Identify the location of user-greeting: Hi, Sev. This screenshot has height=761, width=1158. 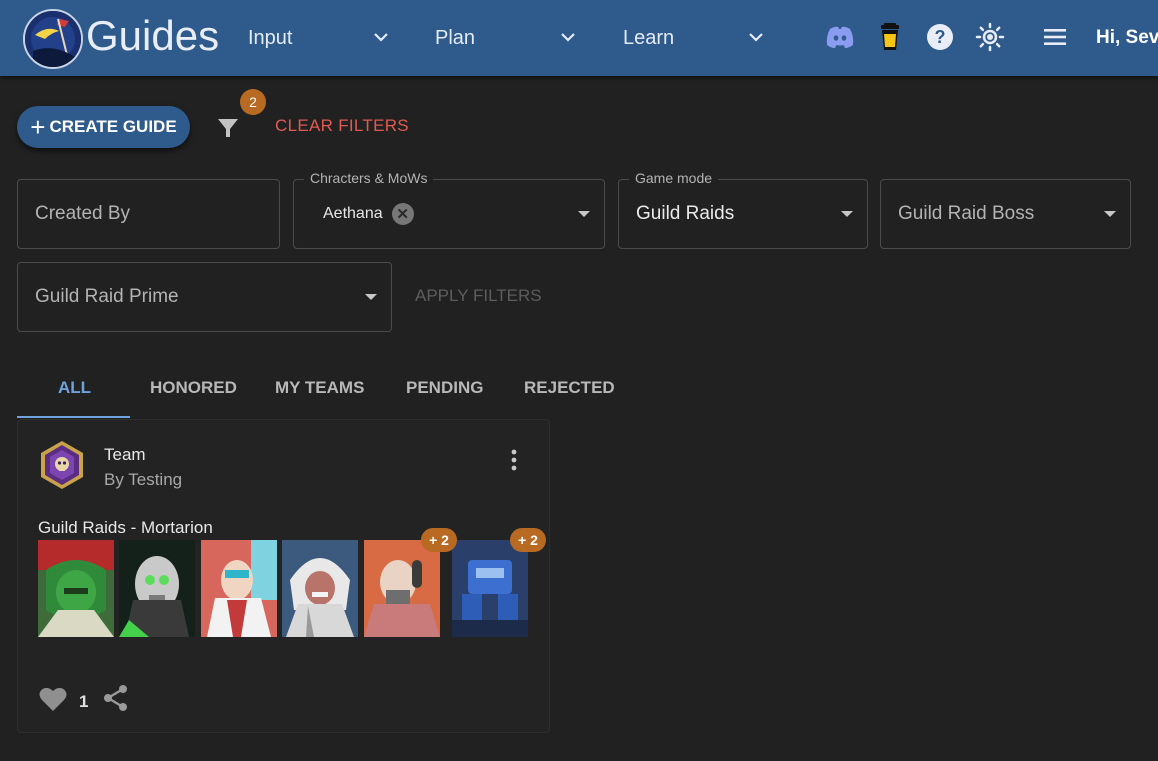
(1127, 38).